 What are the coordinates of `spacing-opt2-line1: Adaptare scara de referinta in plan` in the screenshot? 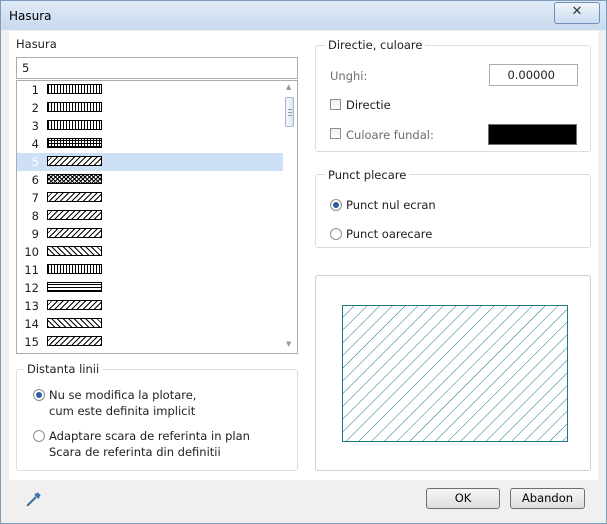 It's located at (149, 436).